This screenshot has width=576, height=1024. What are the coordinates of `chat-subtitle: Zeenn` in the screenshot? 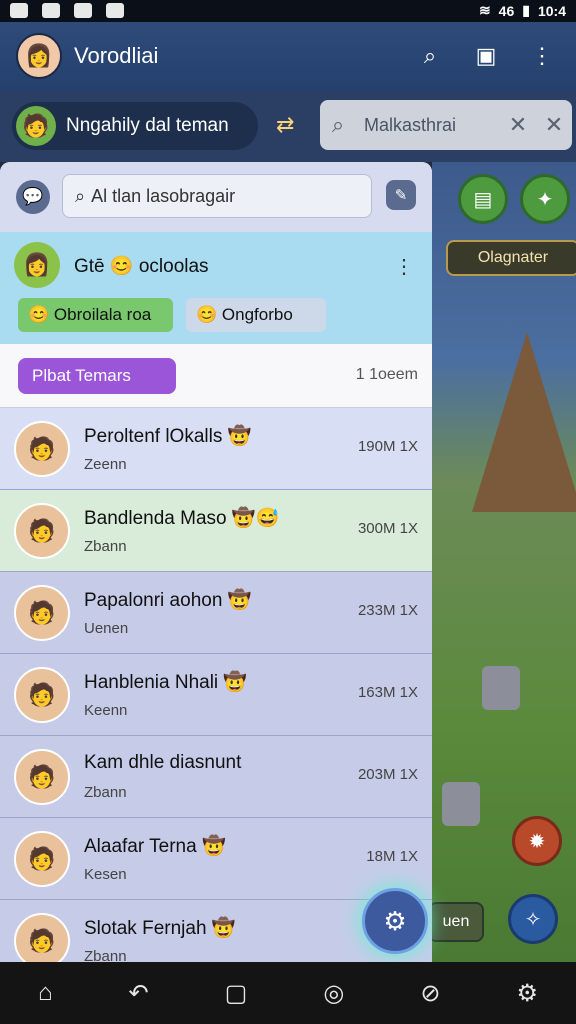 It's located at (105, 464).